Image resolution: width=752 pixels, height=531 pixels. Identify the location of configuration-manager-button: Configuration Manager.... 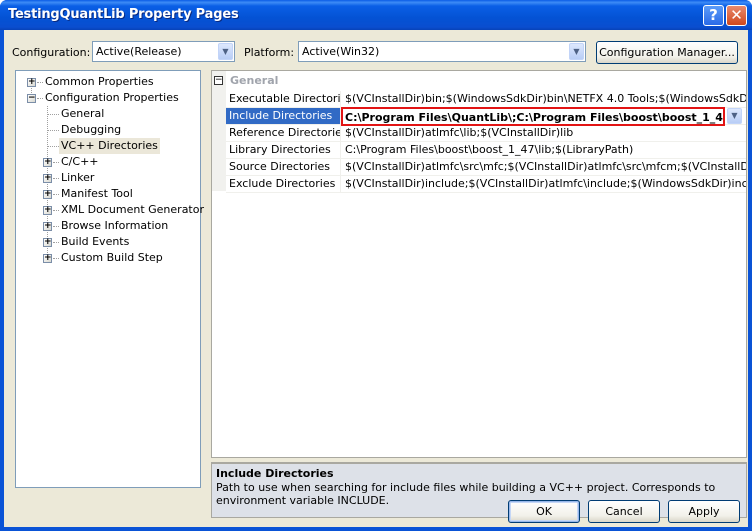
(667, 52).